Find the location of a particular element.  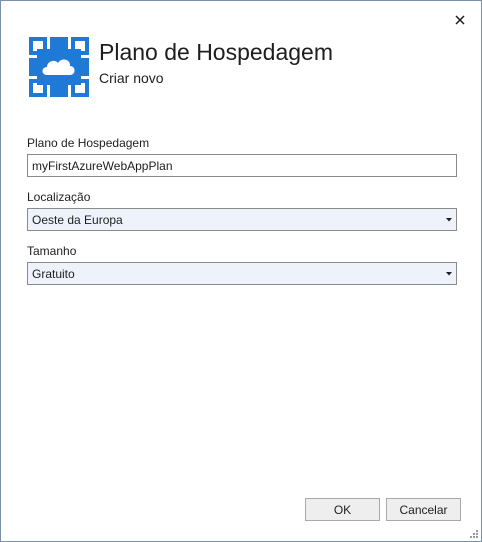

dialog-title: Plano de Hospedagem is located at coordinates (216, 52).